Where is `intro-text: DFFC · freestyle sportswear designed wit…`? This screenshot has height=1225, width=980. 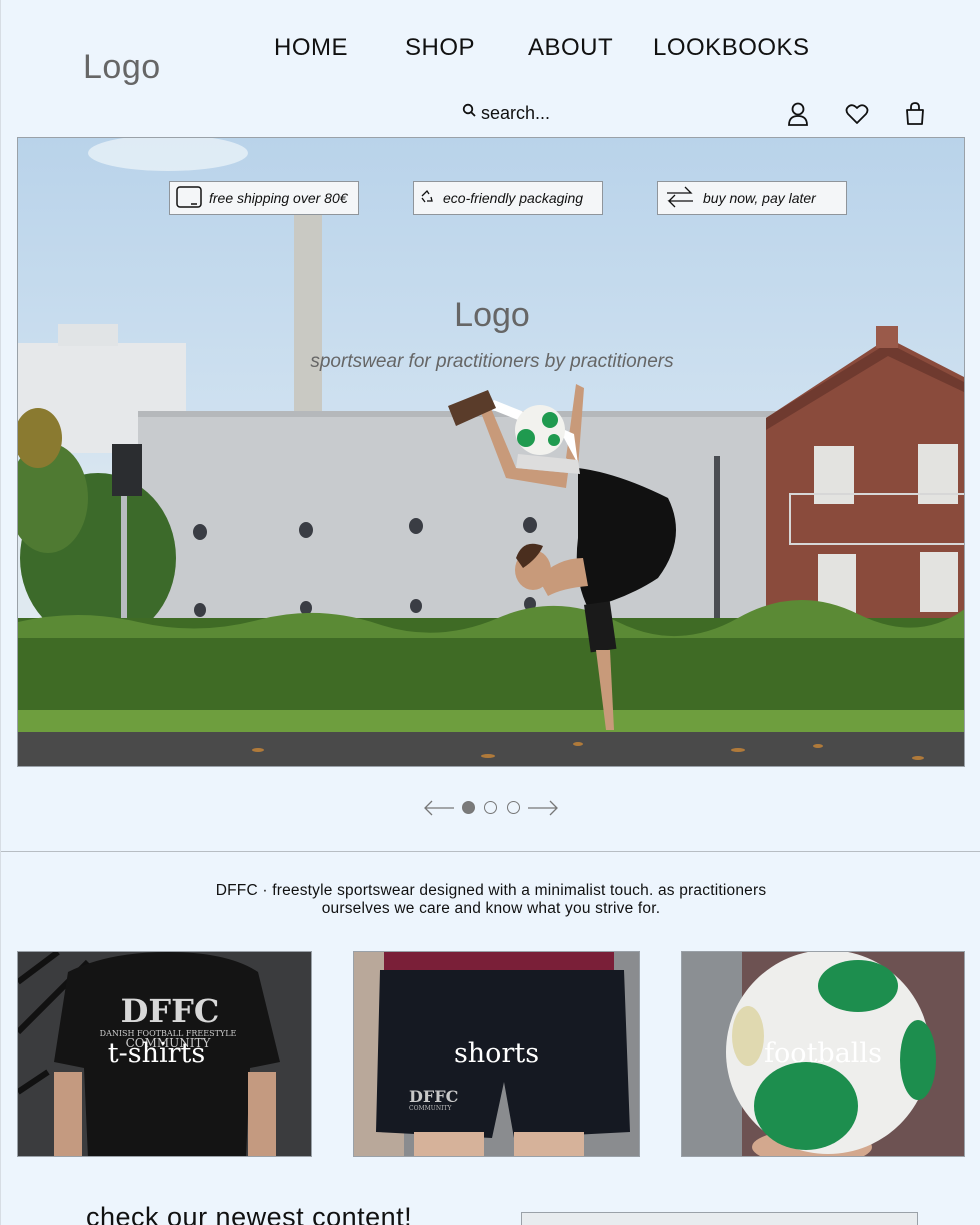 intro-text: DFFC · freestyle sportswear designed wit… is located at coordinates (491, 899).